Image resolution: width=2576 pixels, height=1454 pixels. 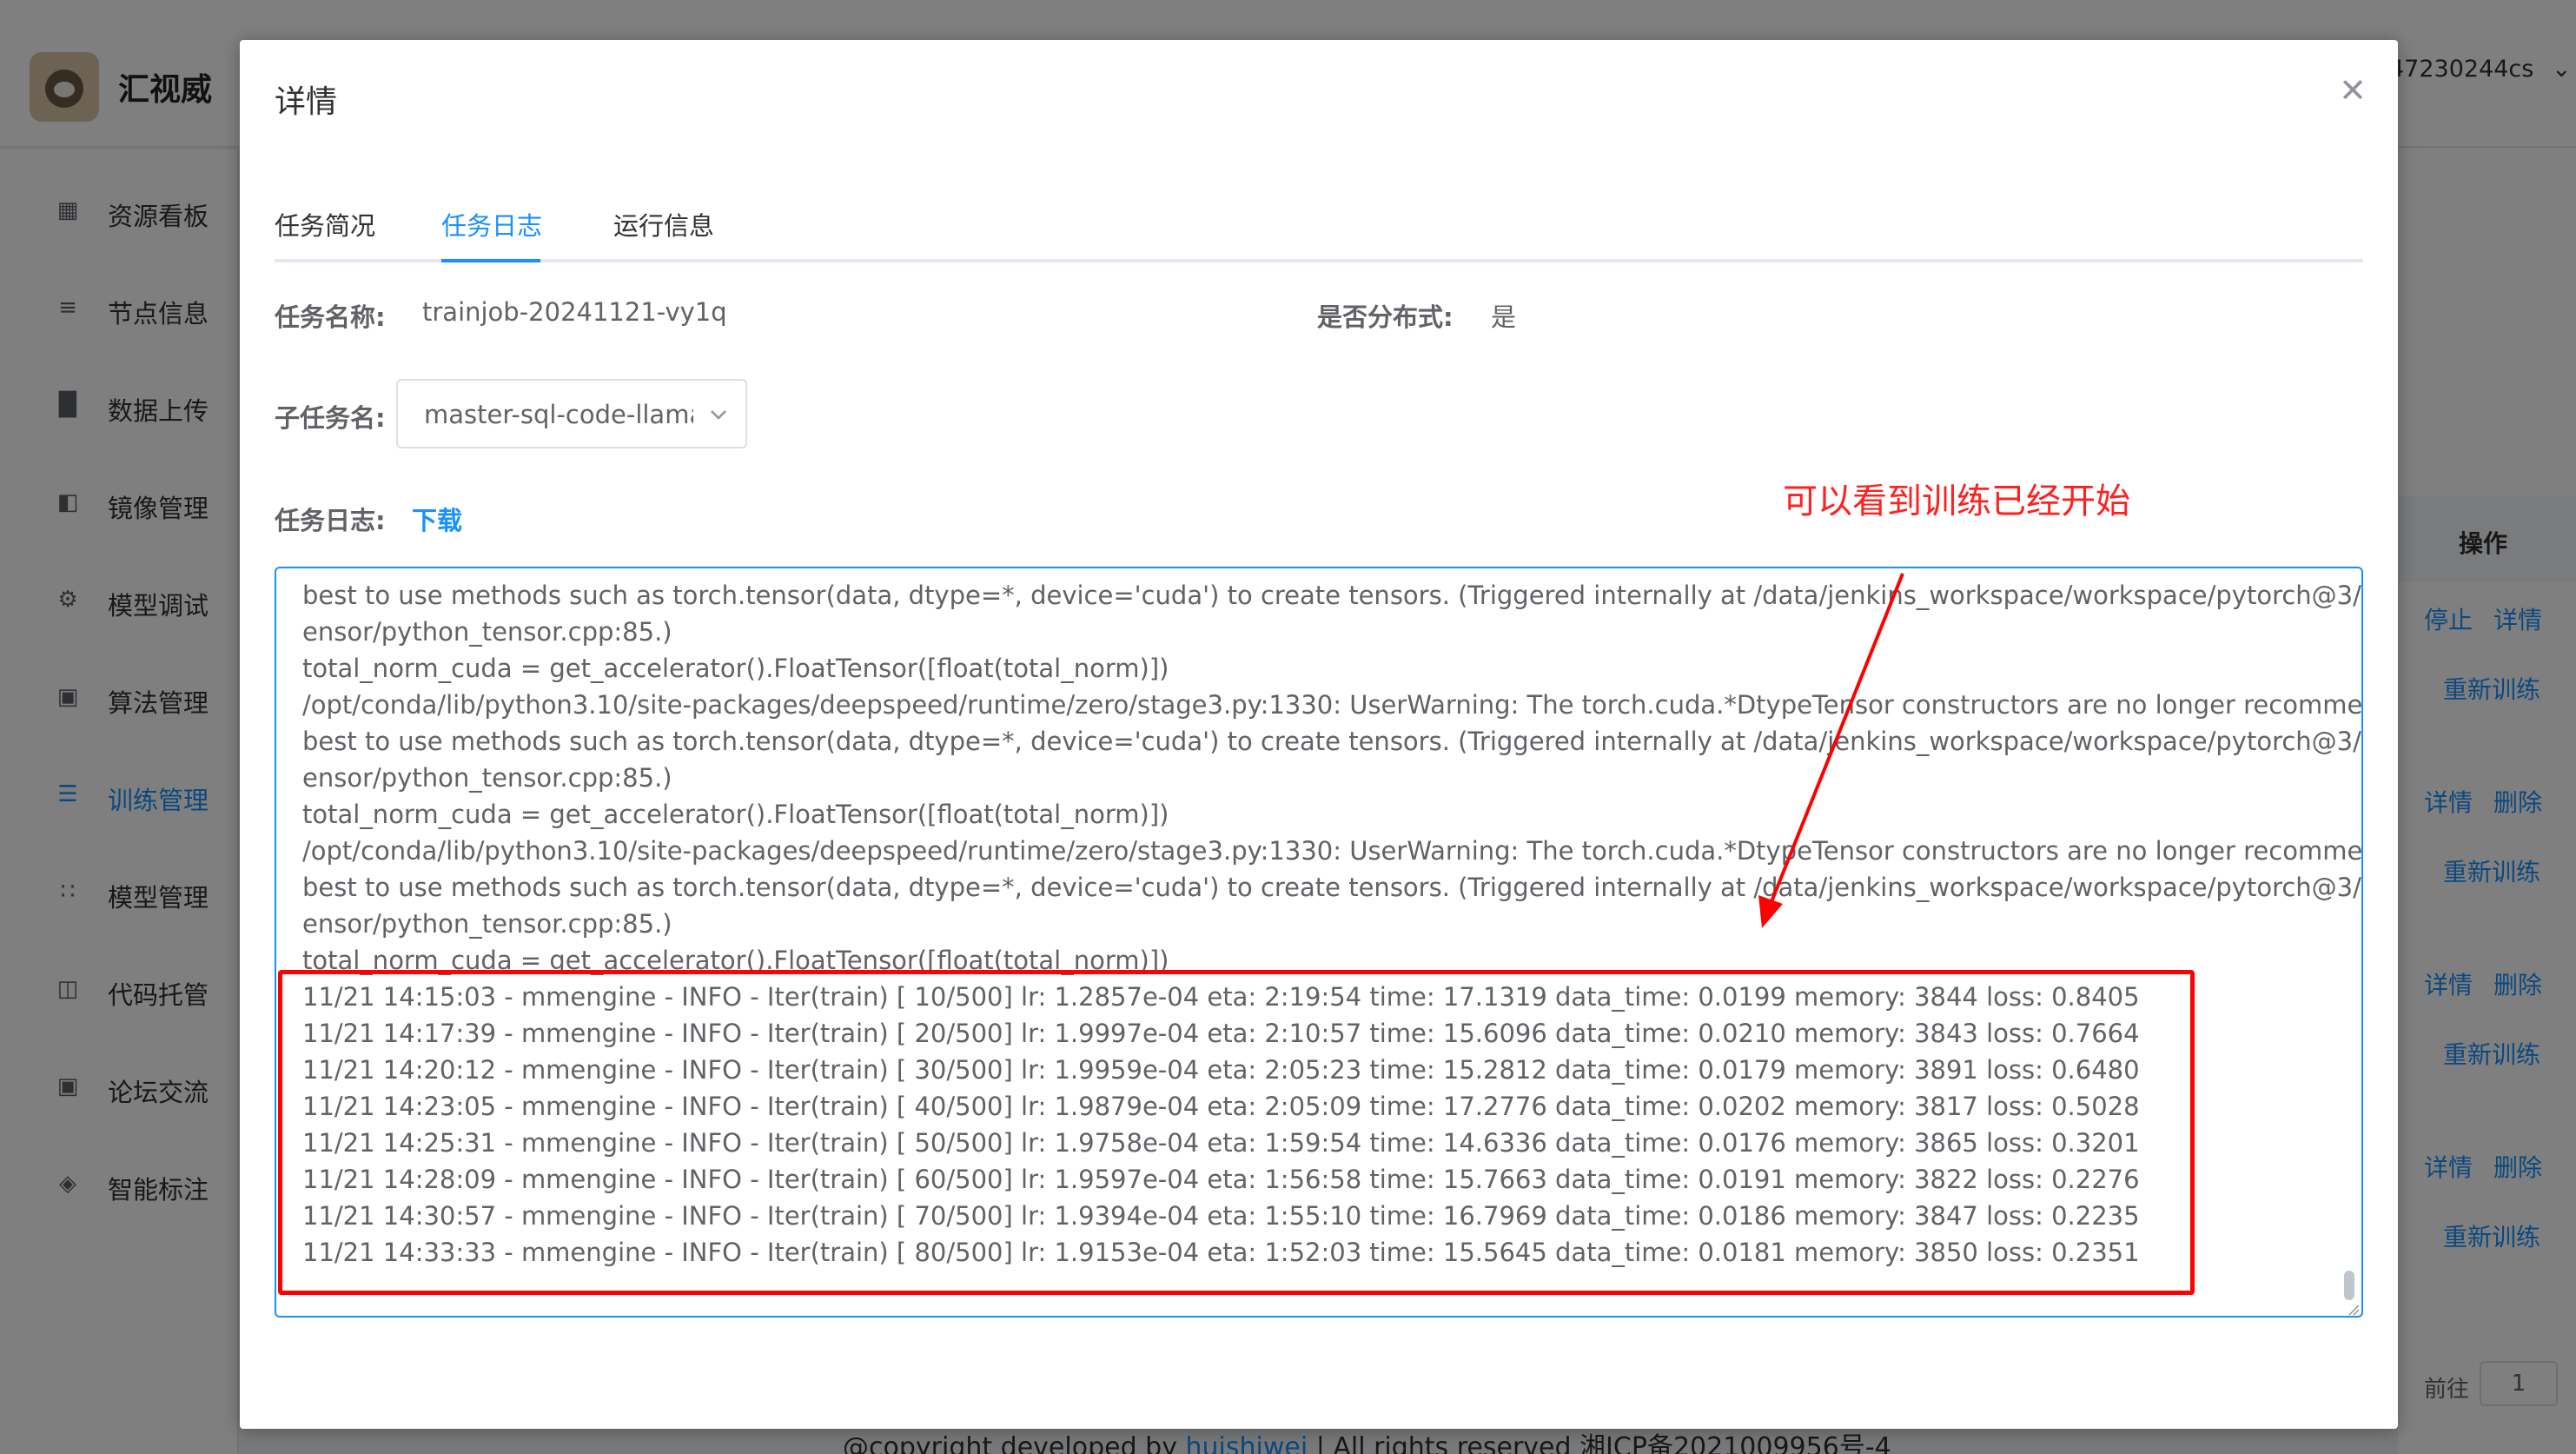 I want to click on tab-active-indicator, so click(x=490, y=260).